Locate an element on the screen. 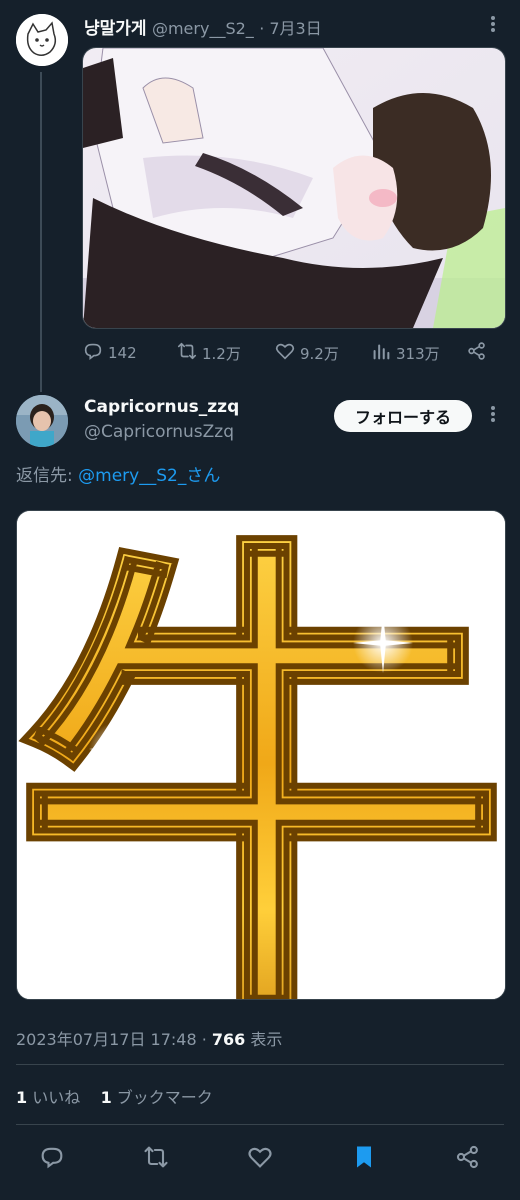 The image size is (520, 1200). parent-tweet-actions: 142 1.2万 9.2万 313万 is located at coordinates (293, 353).